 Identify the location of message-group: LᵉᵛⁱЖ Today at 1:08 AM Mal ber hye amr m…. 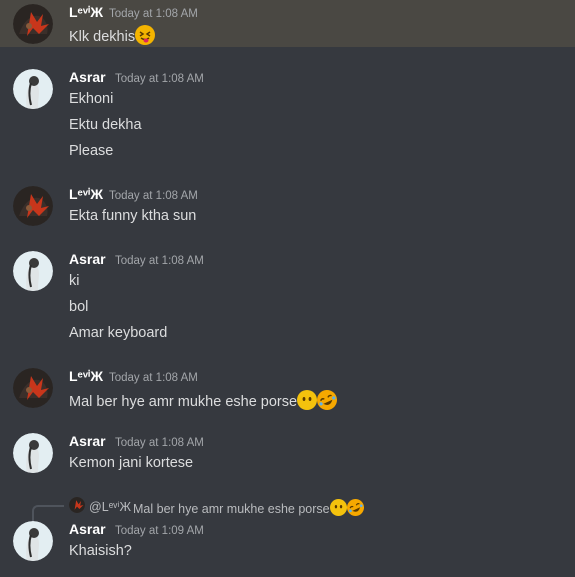
(287, 390).